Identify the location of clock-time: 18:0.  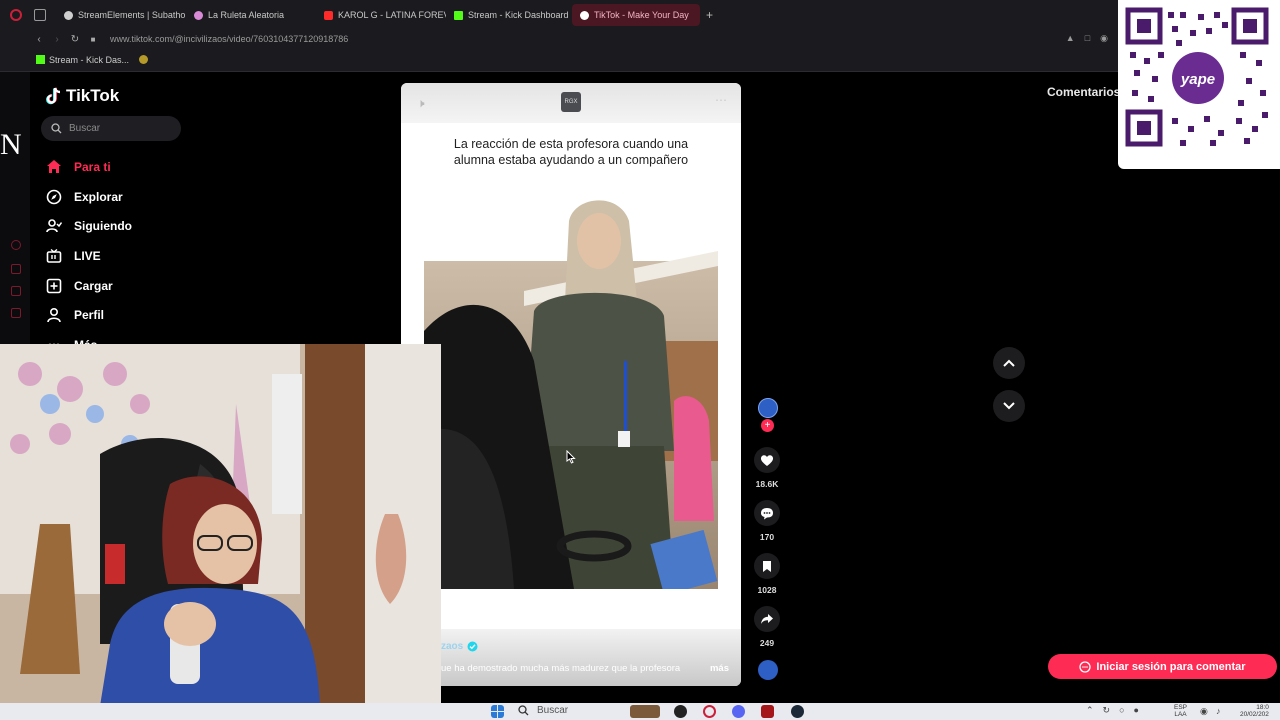
(1262, 707).